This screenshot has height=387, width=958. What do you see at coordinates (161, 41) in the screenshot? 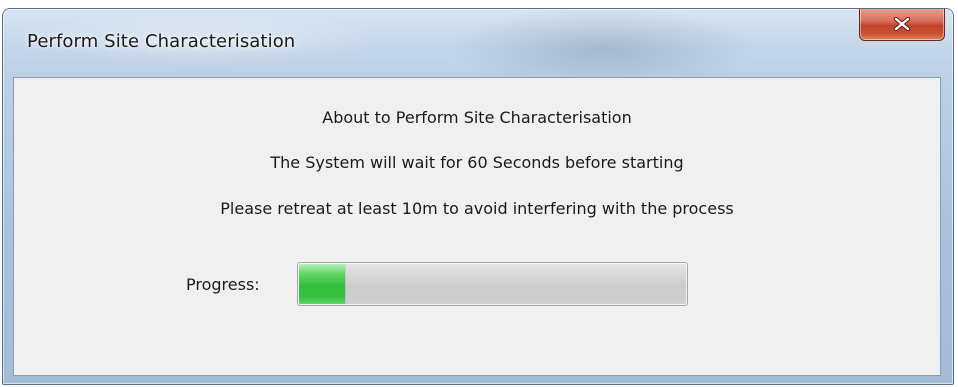
I see `window-title: Perform Site Characterisation` at bounding box center [161, 41].